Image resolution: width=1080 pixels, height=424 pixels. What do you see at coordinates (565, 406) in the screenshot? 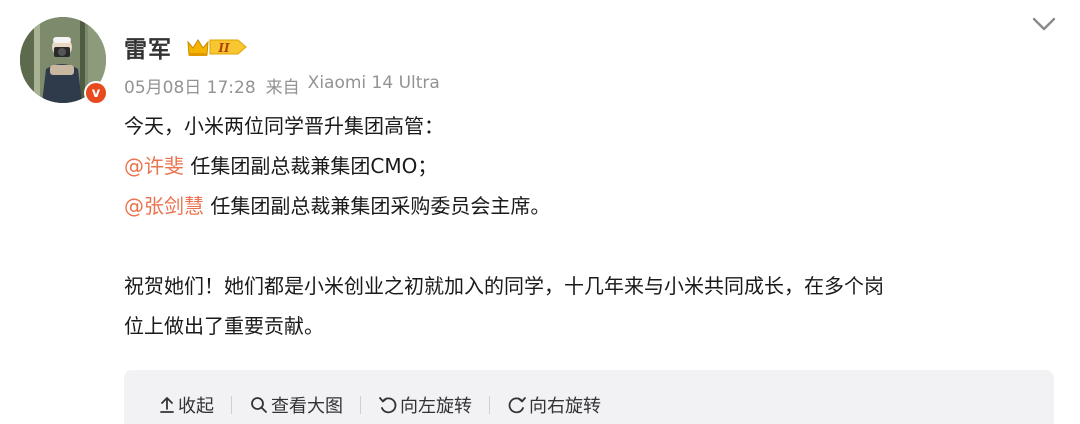
I see `rotate-right-label: 向右旋转` at bounding box center [565, 406].